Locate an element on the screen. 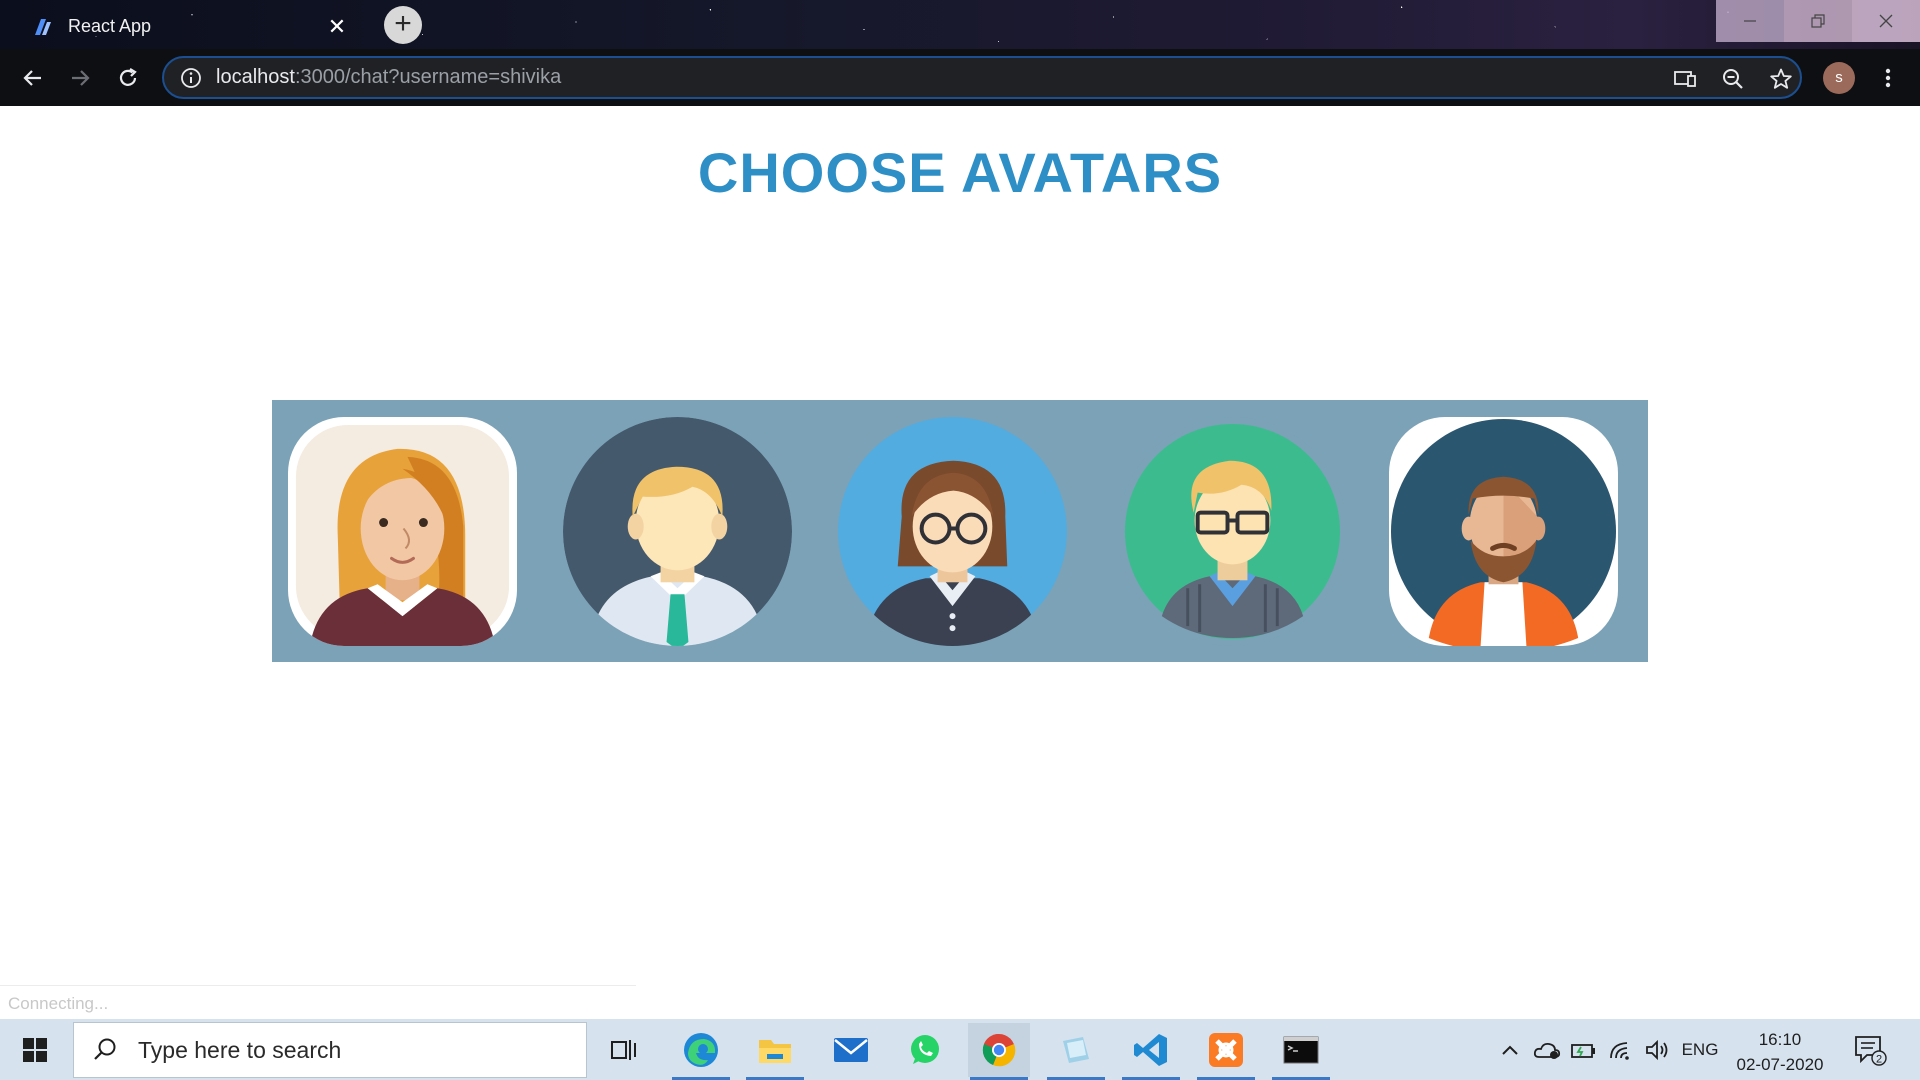  start-button is located at coordinates (35, 1050).